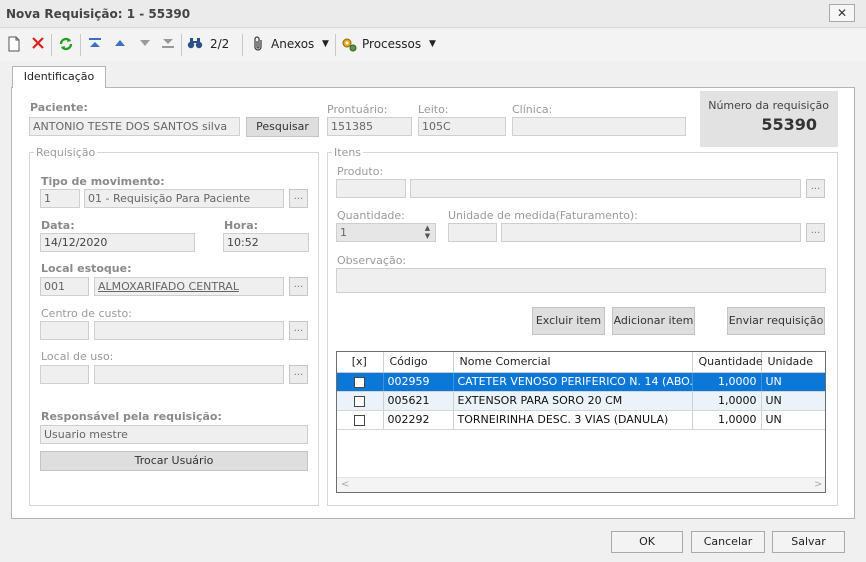 This screenshot has width=866, height=562. I want to click on adicionar-item-button: Adicionar item, so click(653, 321).